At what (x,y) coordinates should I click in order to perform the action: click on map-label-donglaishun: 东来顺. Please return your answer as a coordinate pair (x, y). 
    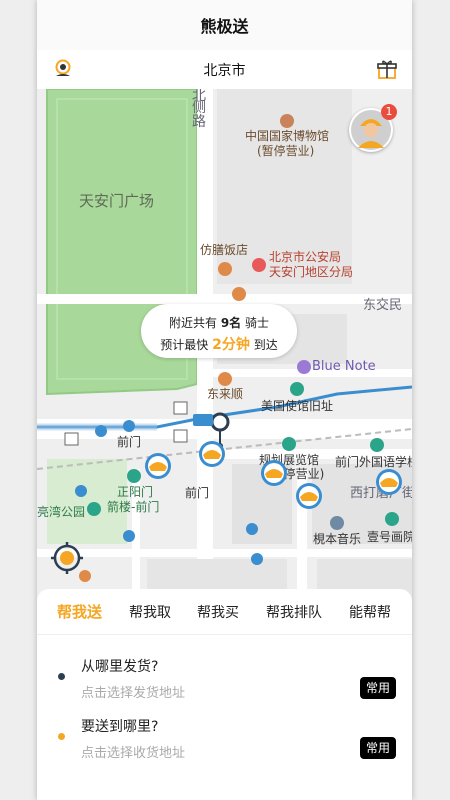
    Looking at the image, I should click on (225, 394).